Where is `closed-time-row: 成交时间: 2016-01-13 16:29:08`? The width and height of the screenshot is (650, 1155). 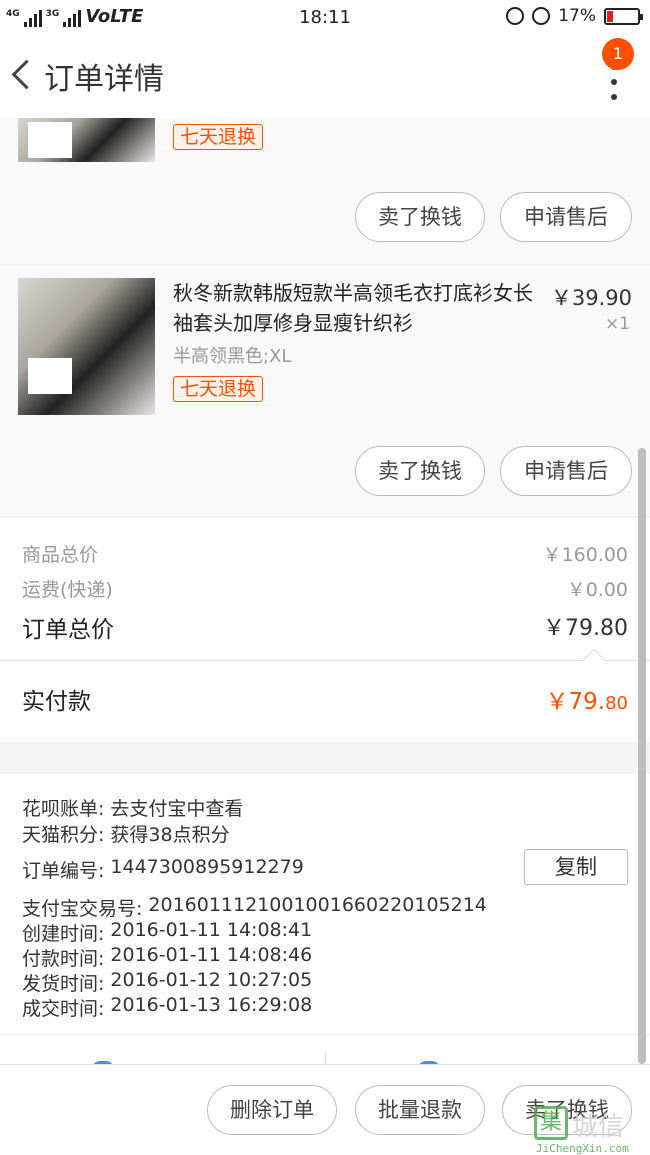 closed-time-row: 成交时间: 2016-01-13 16:29:08 is located at coordinates (167, 1007).